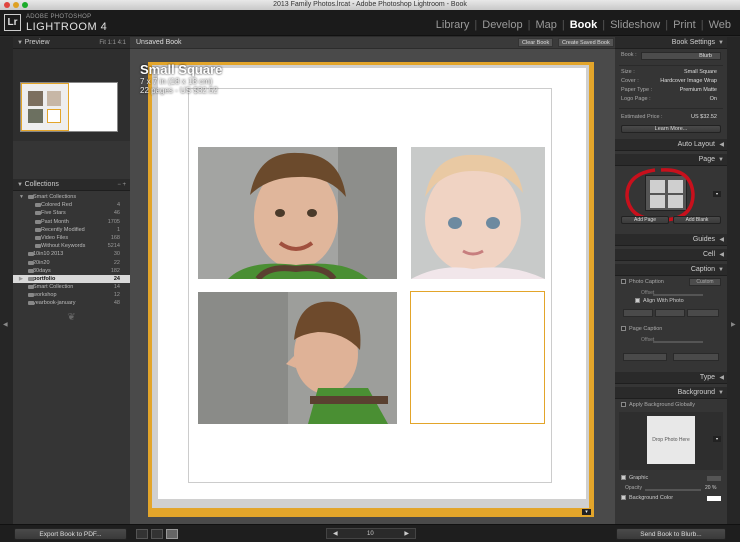 This screenshot has width=740, height=542. What do you see at coordinates (703, 313) in the screenshot?
I see `caption-position-below` at bounding box center [703, 313].